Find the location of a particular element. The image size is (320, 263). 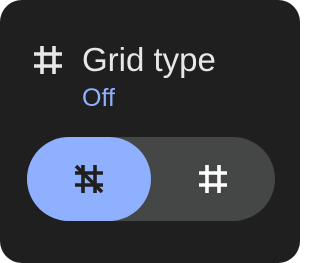

grid-off-icon is located at coordinates (89, 179).